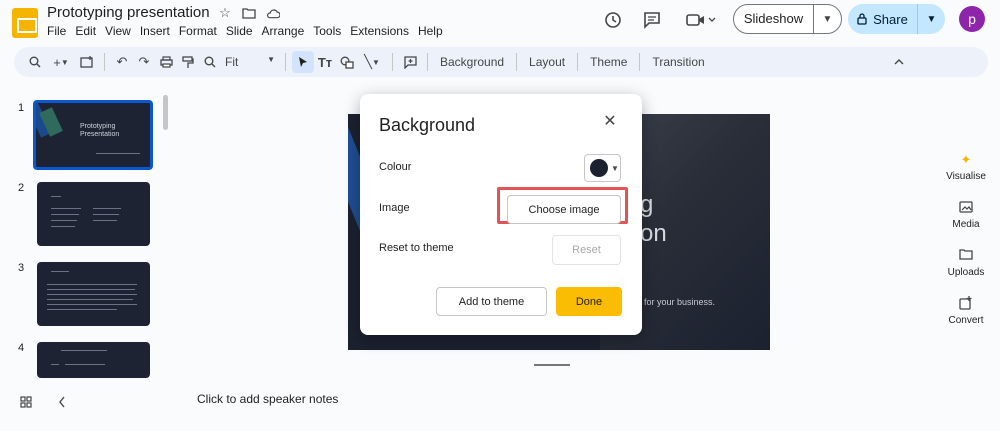 This screenshot has width=1000, height=431. I want to click on menu-format: Format, so click(198, 31).